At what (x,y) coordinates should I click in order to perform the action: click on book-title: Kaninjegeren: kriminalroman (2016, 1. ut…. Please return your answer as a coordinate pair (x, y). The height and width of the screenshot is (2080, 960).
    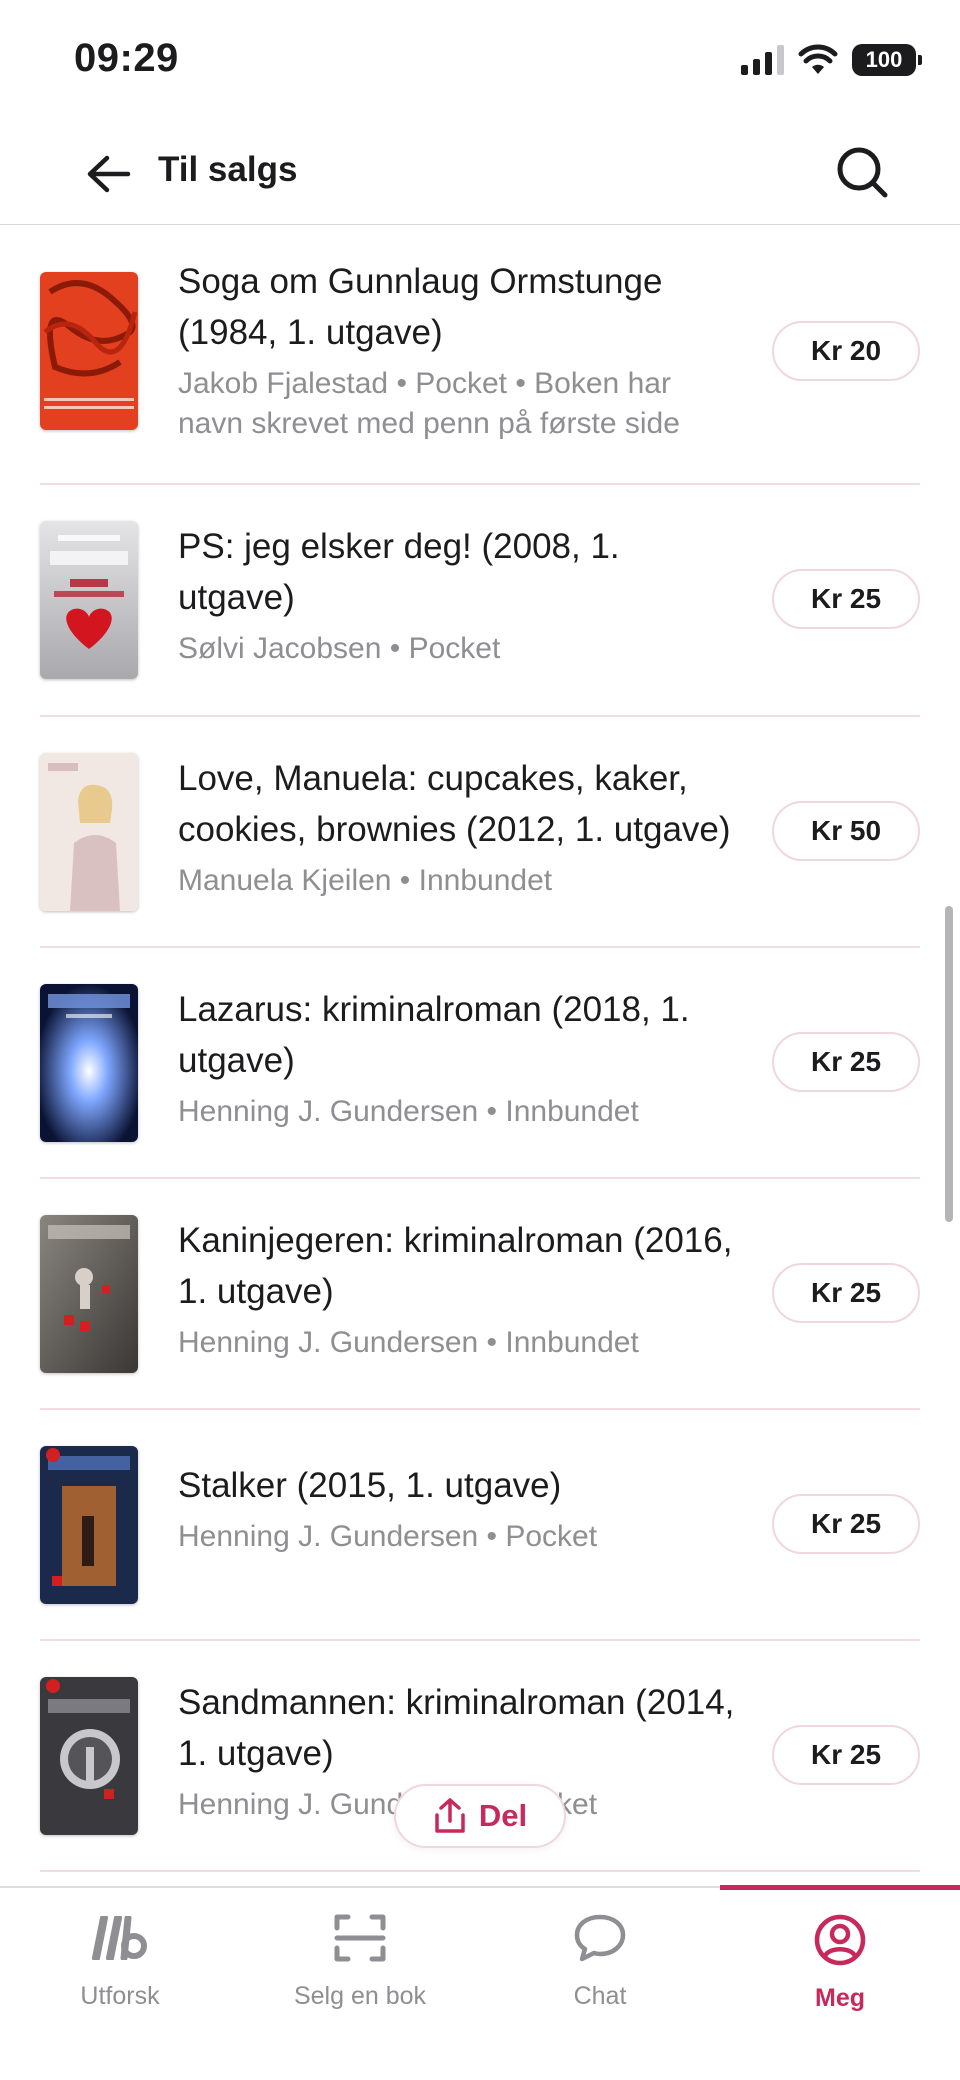
    Looking at the image, I should click on (455, 1266).